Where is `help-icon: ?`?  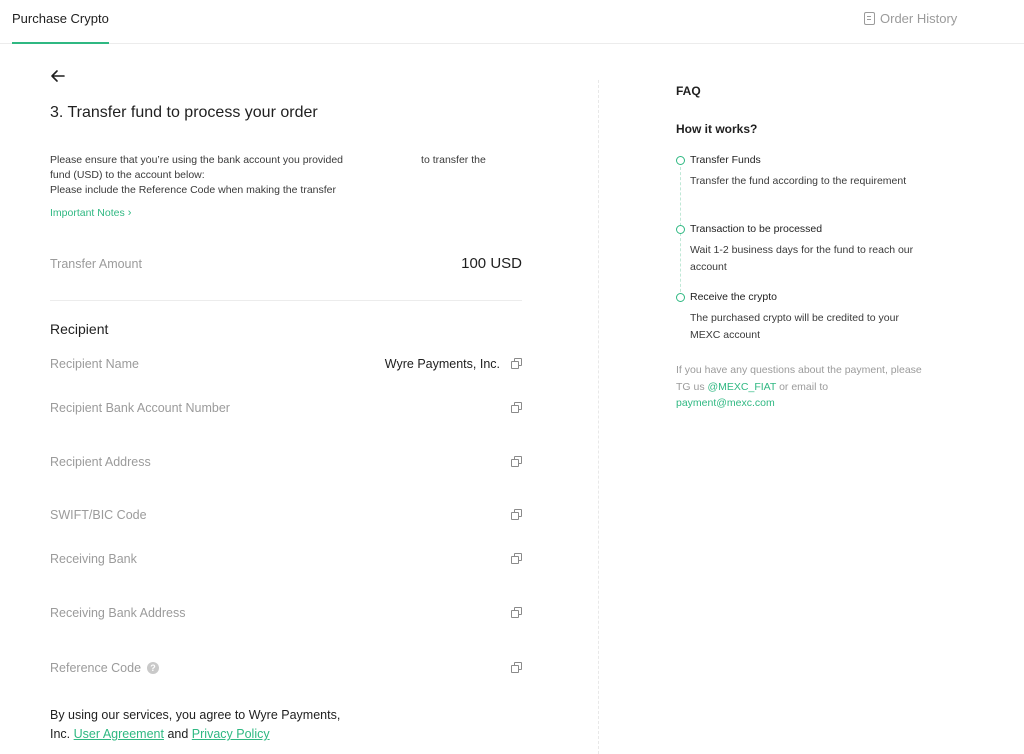 help-icon: ? is located at coordinates (153, 668).